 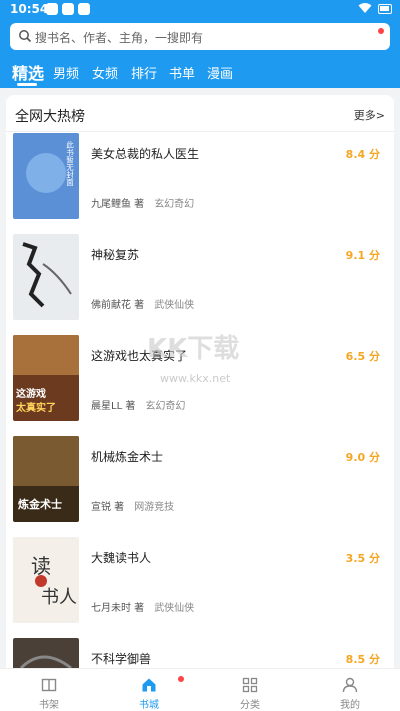 What do you see at coordinates (250, 685) in the screenshot?
I see `grid-icon` at bounding box center [250, 685].